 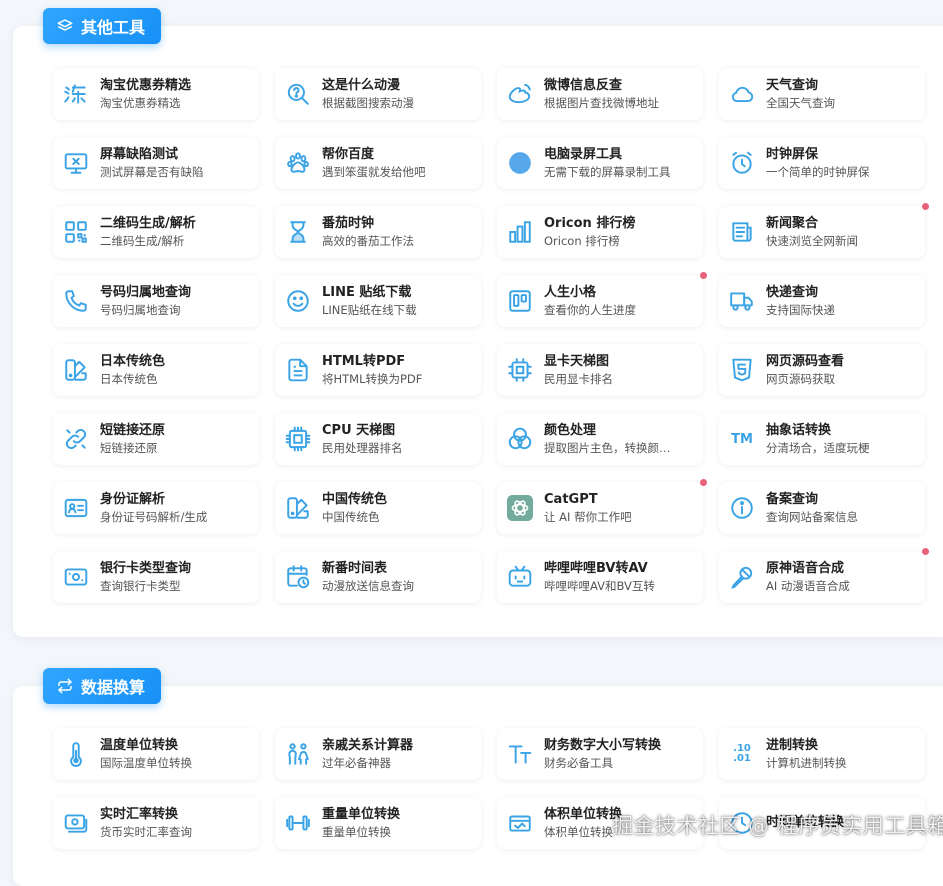 I want to click on tool-card: 重量单位转换 重量单位转换, so click(x=378, y=823).